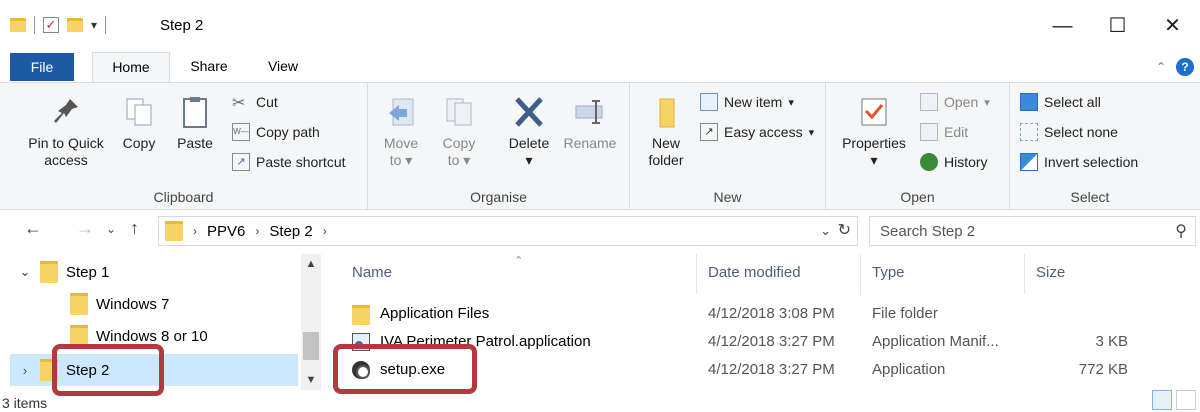  Describe the element at coordinates (154, 272) in the screenshot. I see `nav-item-step-1: ⌄ Step 1` at that location.